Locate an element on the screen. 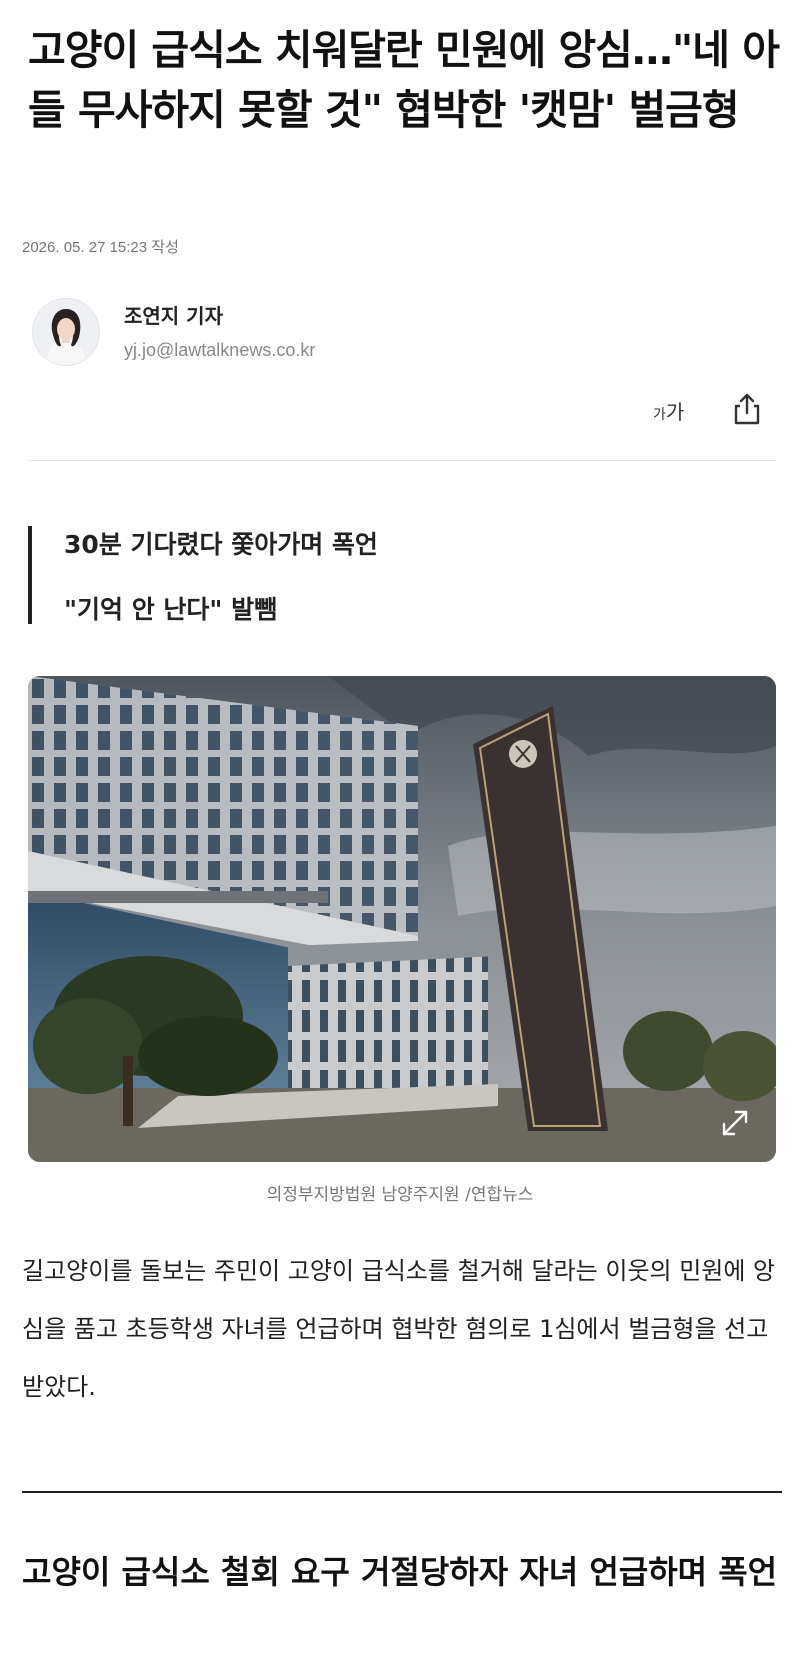 This screenshot has height=1668, width=800. header-divider is located at coordinates (402, 460).